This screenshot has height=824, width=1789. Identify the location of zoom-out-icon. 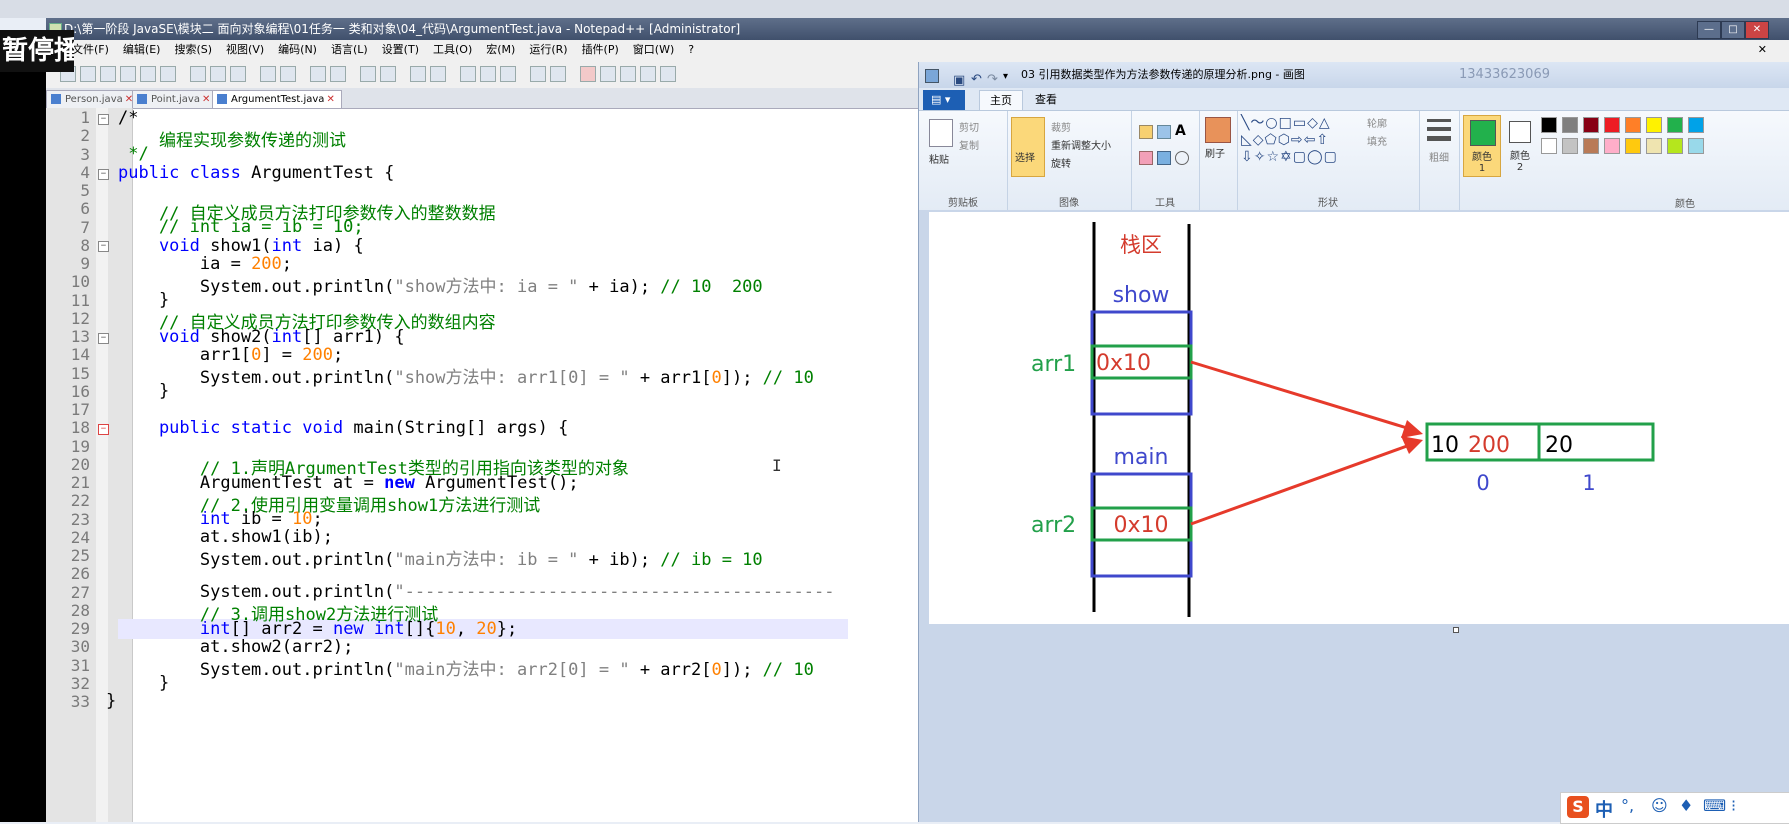
(388, 74).